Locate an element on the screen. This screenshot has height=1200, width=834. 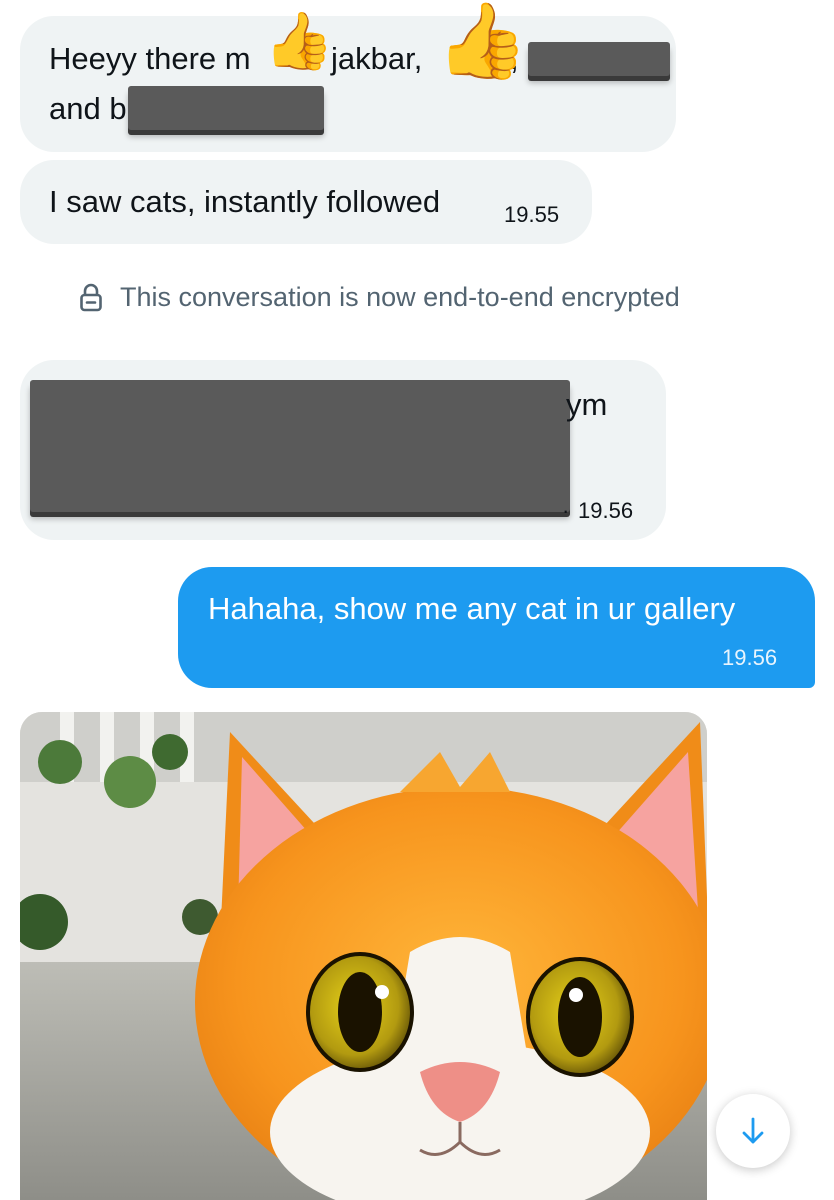
message-bubble-1: Heeyy there m jakbar, , g and b is located at coordinates (348, 84).